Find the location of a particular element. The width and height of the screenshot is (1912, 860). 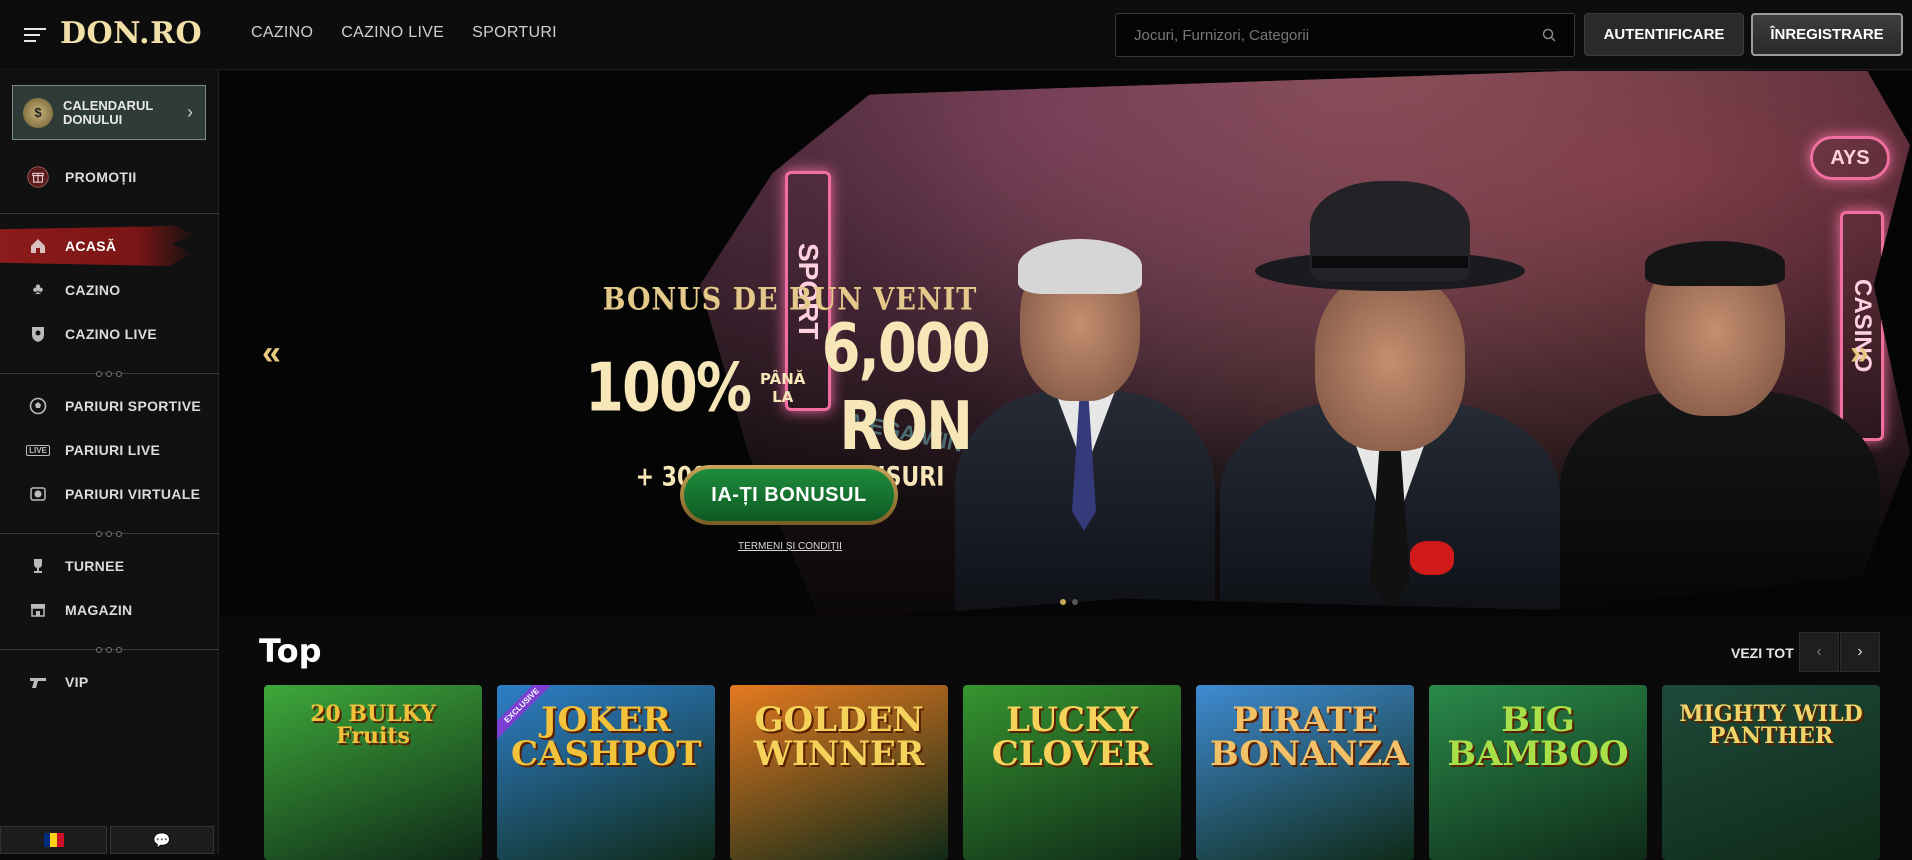

club-icon: ♣ is located at coordinates (38, 289).